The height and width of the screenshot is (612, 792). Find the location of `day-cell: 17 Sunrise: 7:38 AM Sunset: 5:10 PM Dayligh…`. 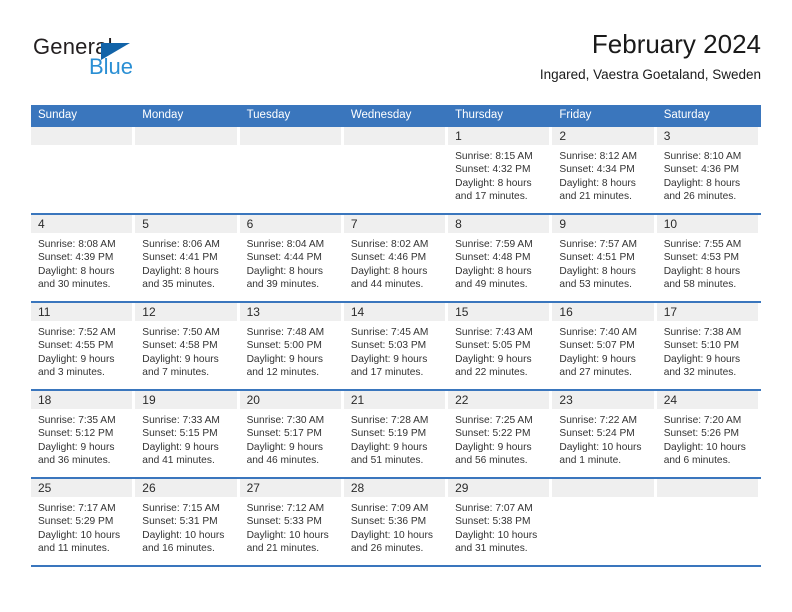

day-cell: 17 Sunrise: 7:38 AM Sunset: 5:10 PM Dayligh… is located at coordinates (708, 346).